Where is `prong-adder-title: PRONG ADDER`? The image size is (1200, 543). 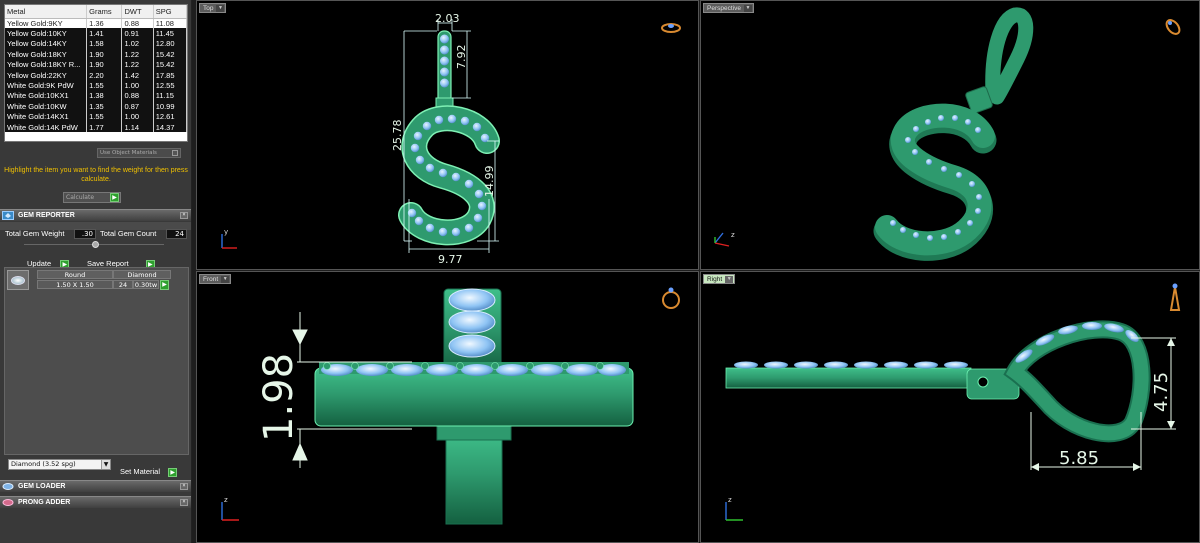 prong-adder-title: PRONG ADDER is located at coordinates (44, 502).